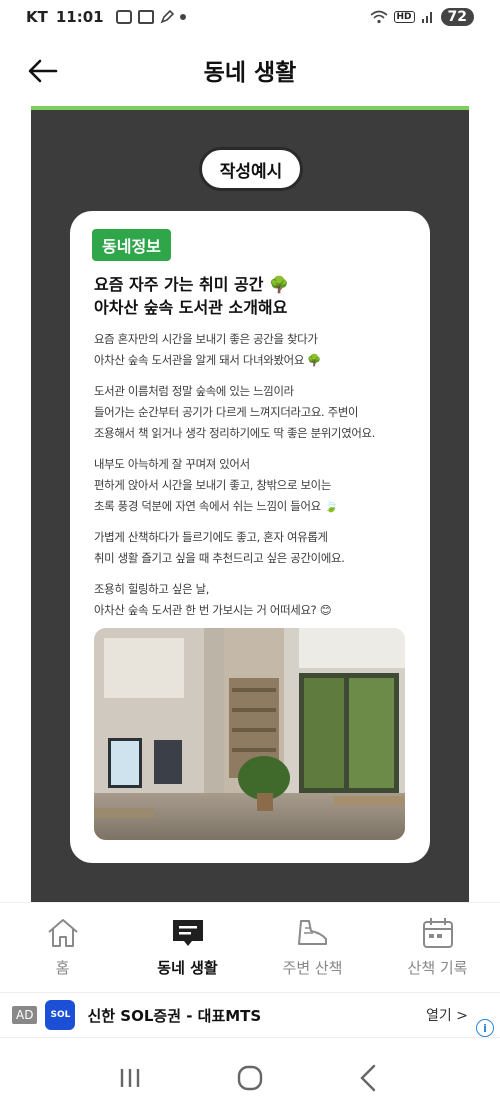 The width and height of the screenshot is (500, 1115). What do you see at coordinates (250, 73) in the screenshot?
I see `page-title: 동네 생활` at bounding box center [250, 73].